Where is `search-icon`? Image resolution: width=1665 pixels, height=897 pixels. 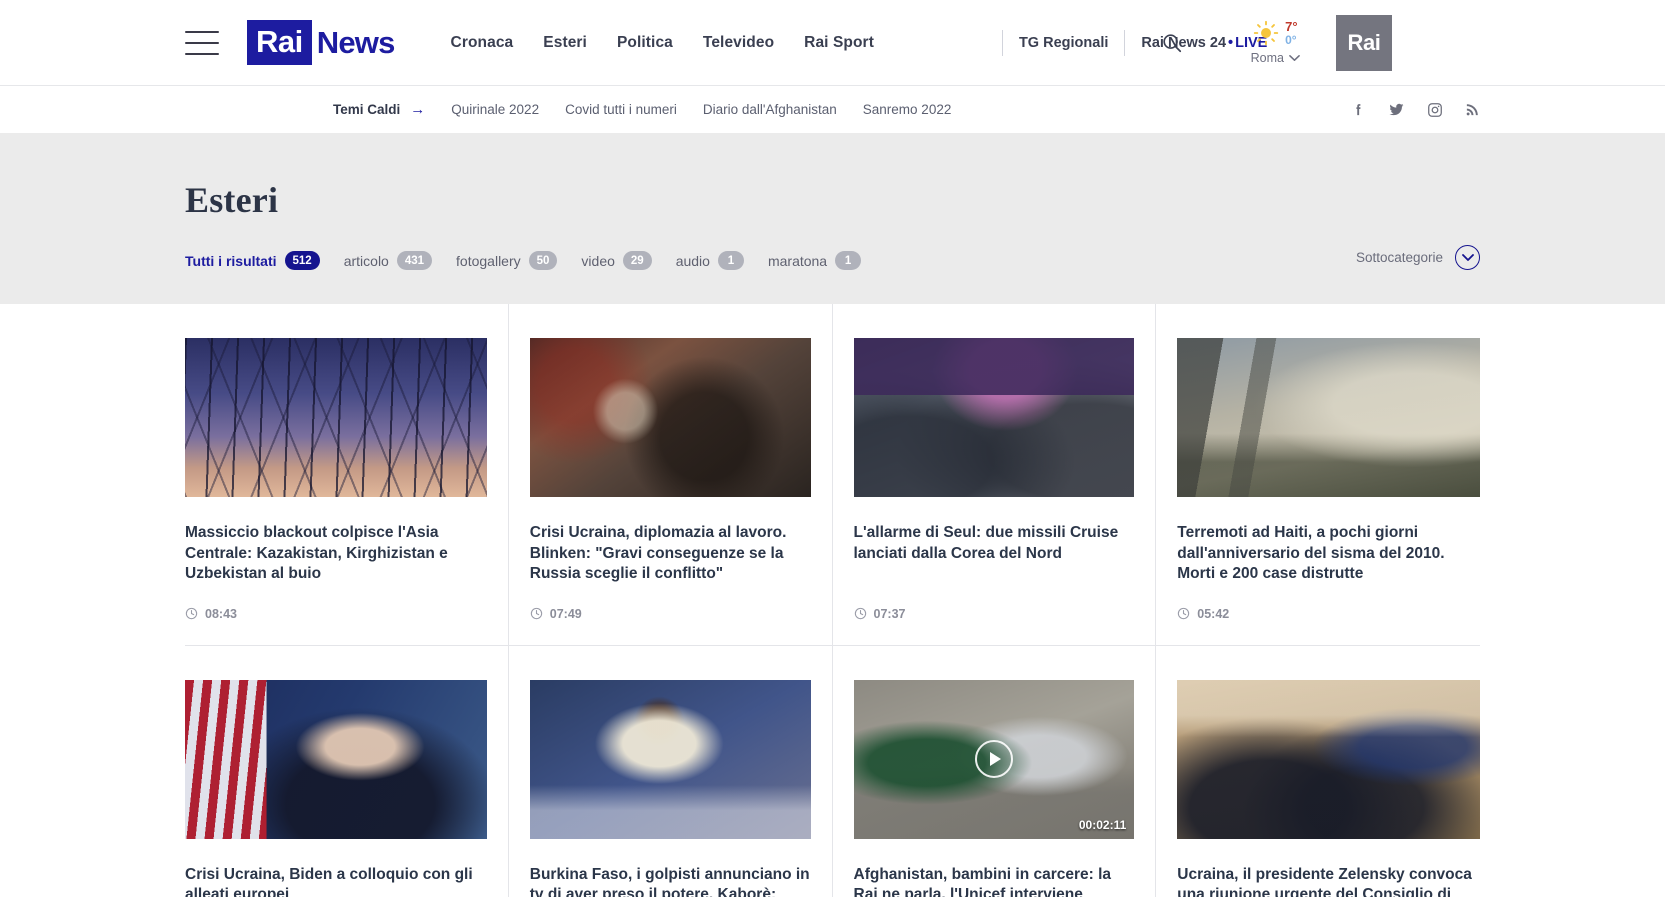
search-icon is located at coordinates (1172, 43).